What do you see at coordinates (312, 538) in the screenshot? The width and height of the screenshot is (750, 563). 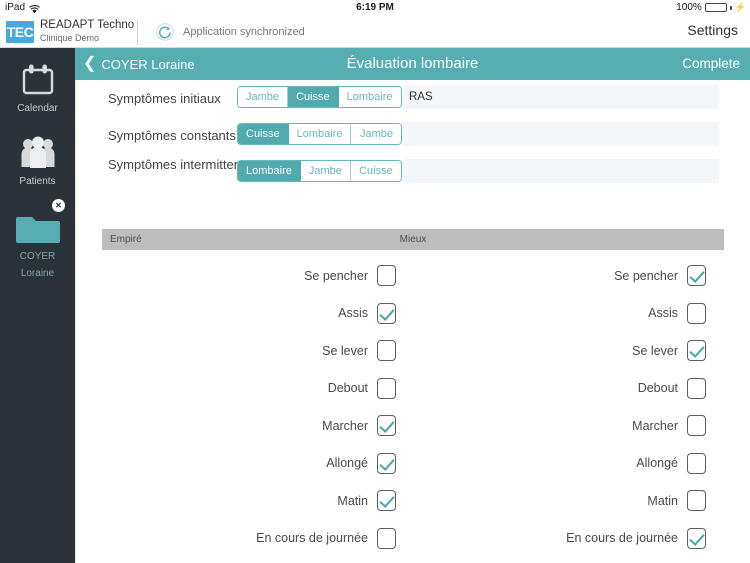 I see `checkbox-label: En cours de journée` at bounding box center [312, 538].